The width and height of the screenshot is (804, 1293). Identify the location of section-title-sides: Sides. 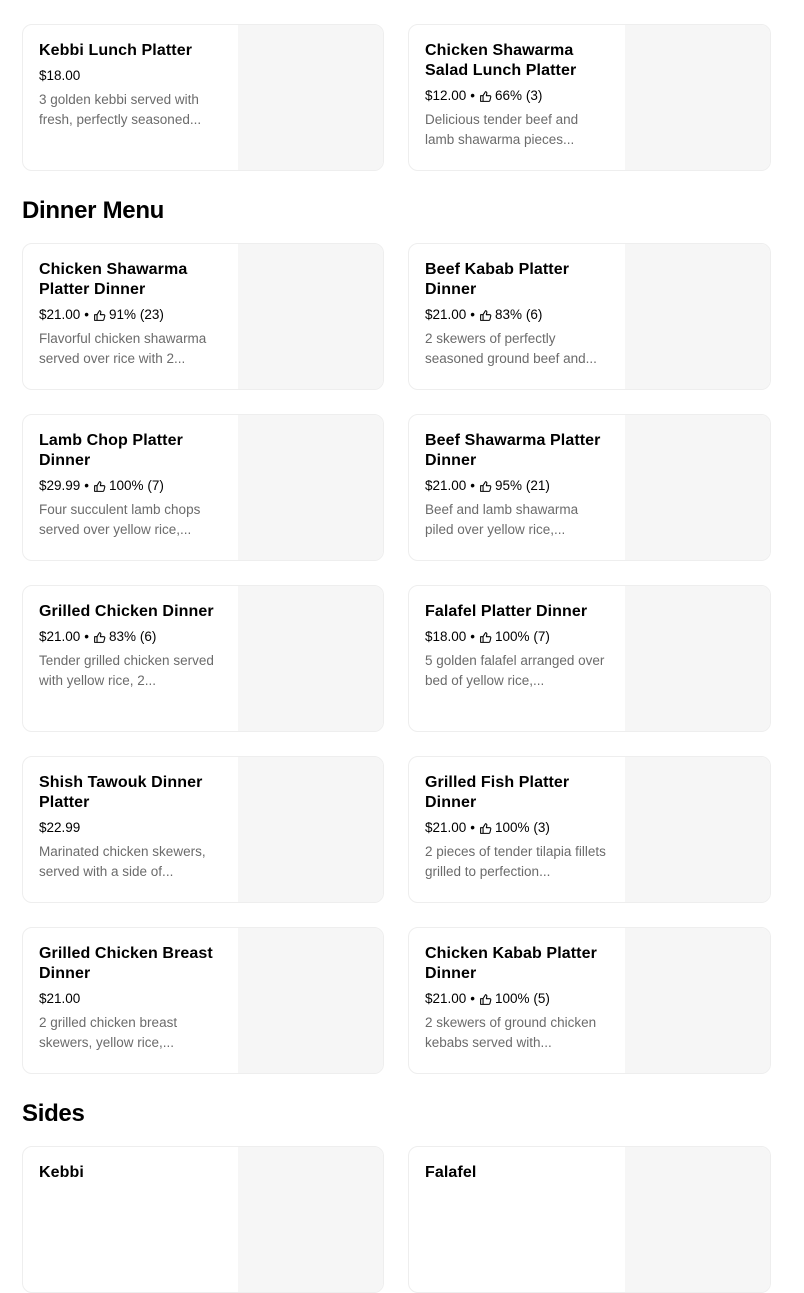
(53, 1113).